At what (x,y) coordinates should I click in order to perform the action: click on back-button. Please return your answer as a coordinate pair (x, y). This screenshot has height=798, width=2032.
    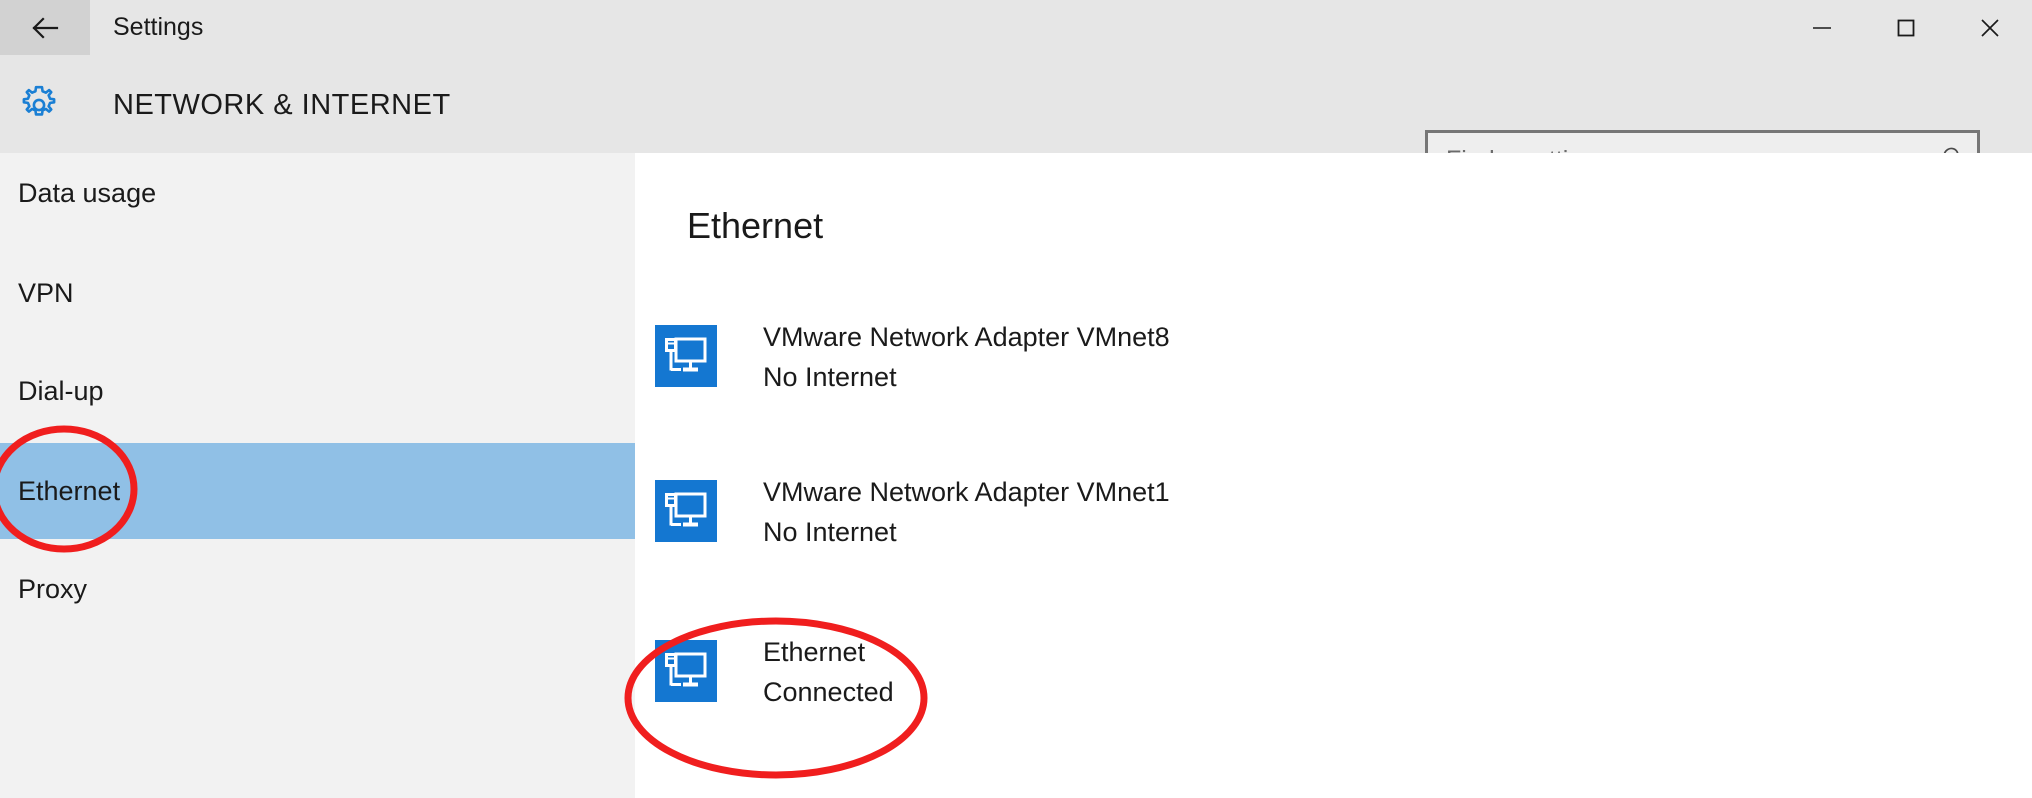
    Looking at the image, I should click on (45, 27).